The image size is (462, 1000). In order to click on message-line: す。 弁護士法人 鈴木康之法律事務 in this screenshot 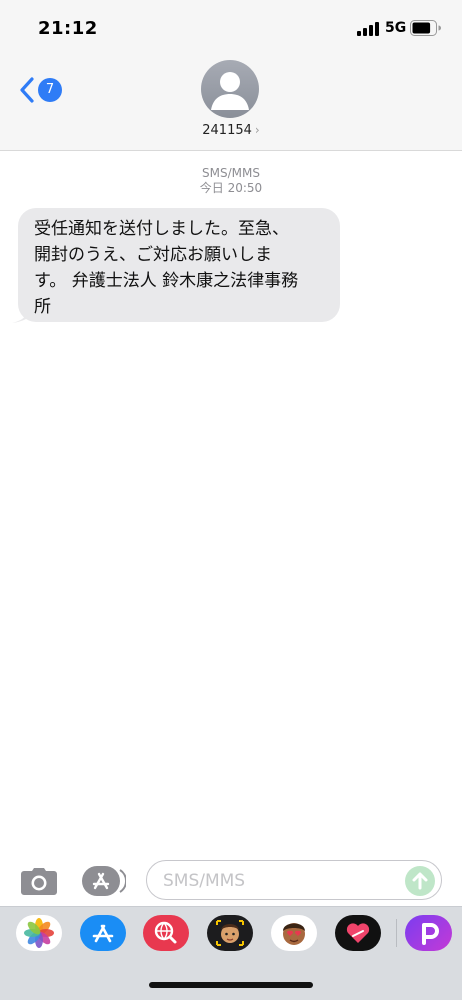, I will do `click(166, 281)`.